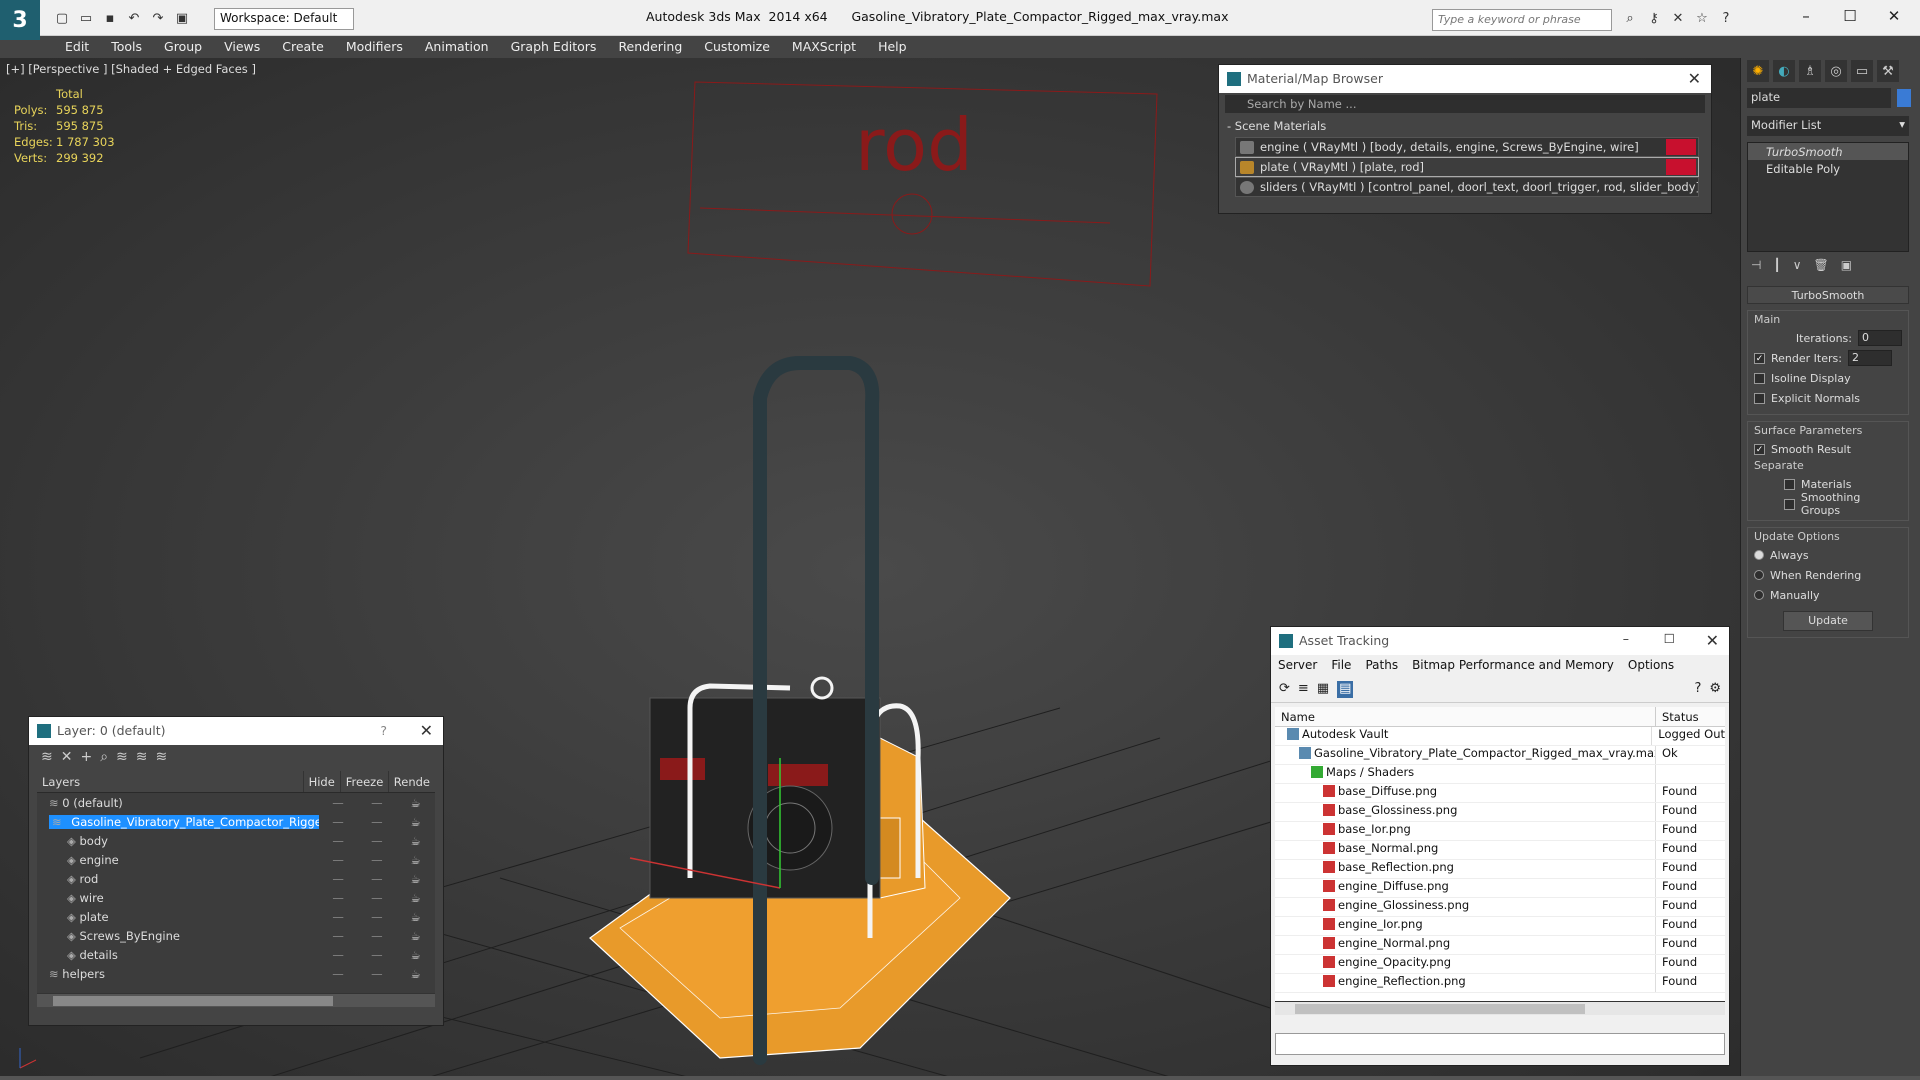 The image size is (1920, 1080). What do you see at coordinates (1759, 378) in the screenshot?
I see `isoline-display-checkbox` at bounding box center [1759, 378].